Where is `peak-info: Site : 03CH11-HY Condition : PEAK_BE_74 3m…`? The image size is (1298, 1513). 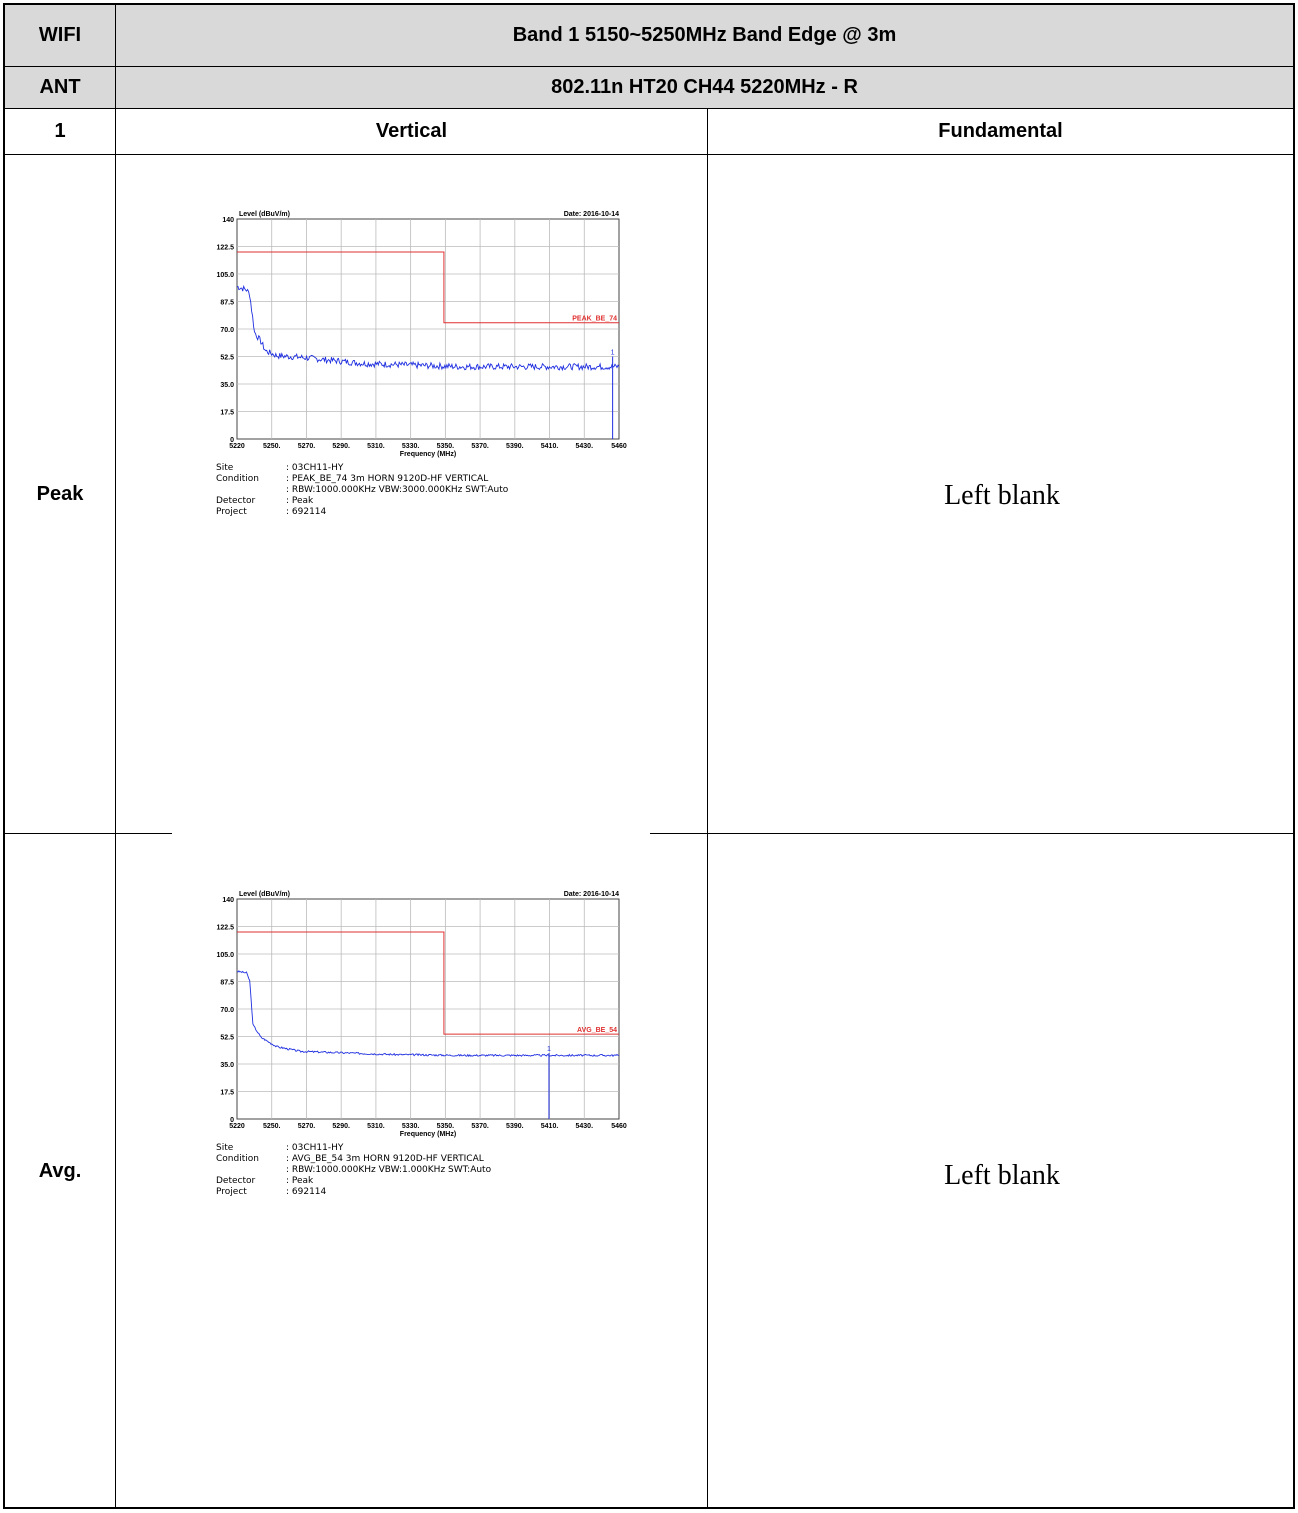 peak-info: Site : 03CH11-HY Condition : PEAK_BE_74 3m… is located at coordinates (362, 490).